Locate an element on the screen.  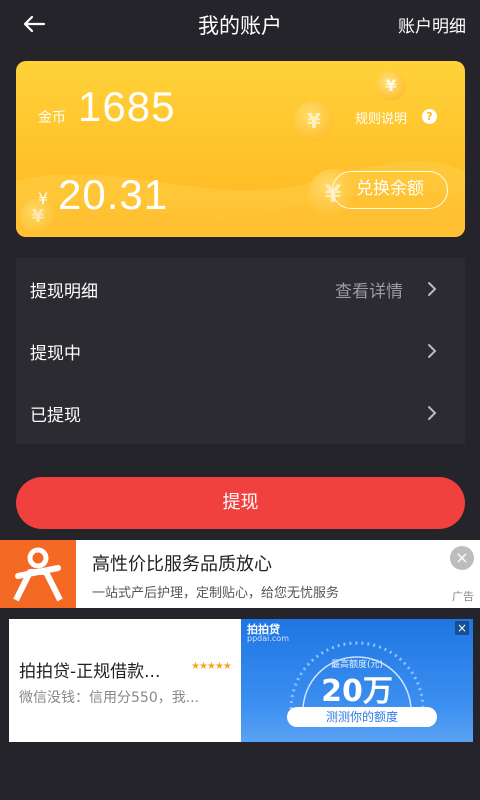
help-icon: ? is located at coordinates (429, 116).